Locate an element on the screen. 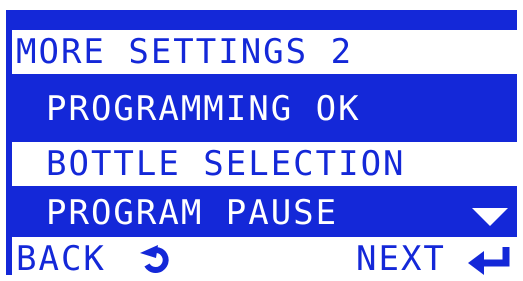  back-button: BACK is located at coordinates (61, 259).